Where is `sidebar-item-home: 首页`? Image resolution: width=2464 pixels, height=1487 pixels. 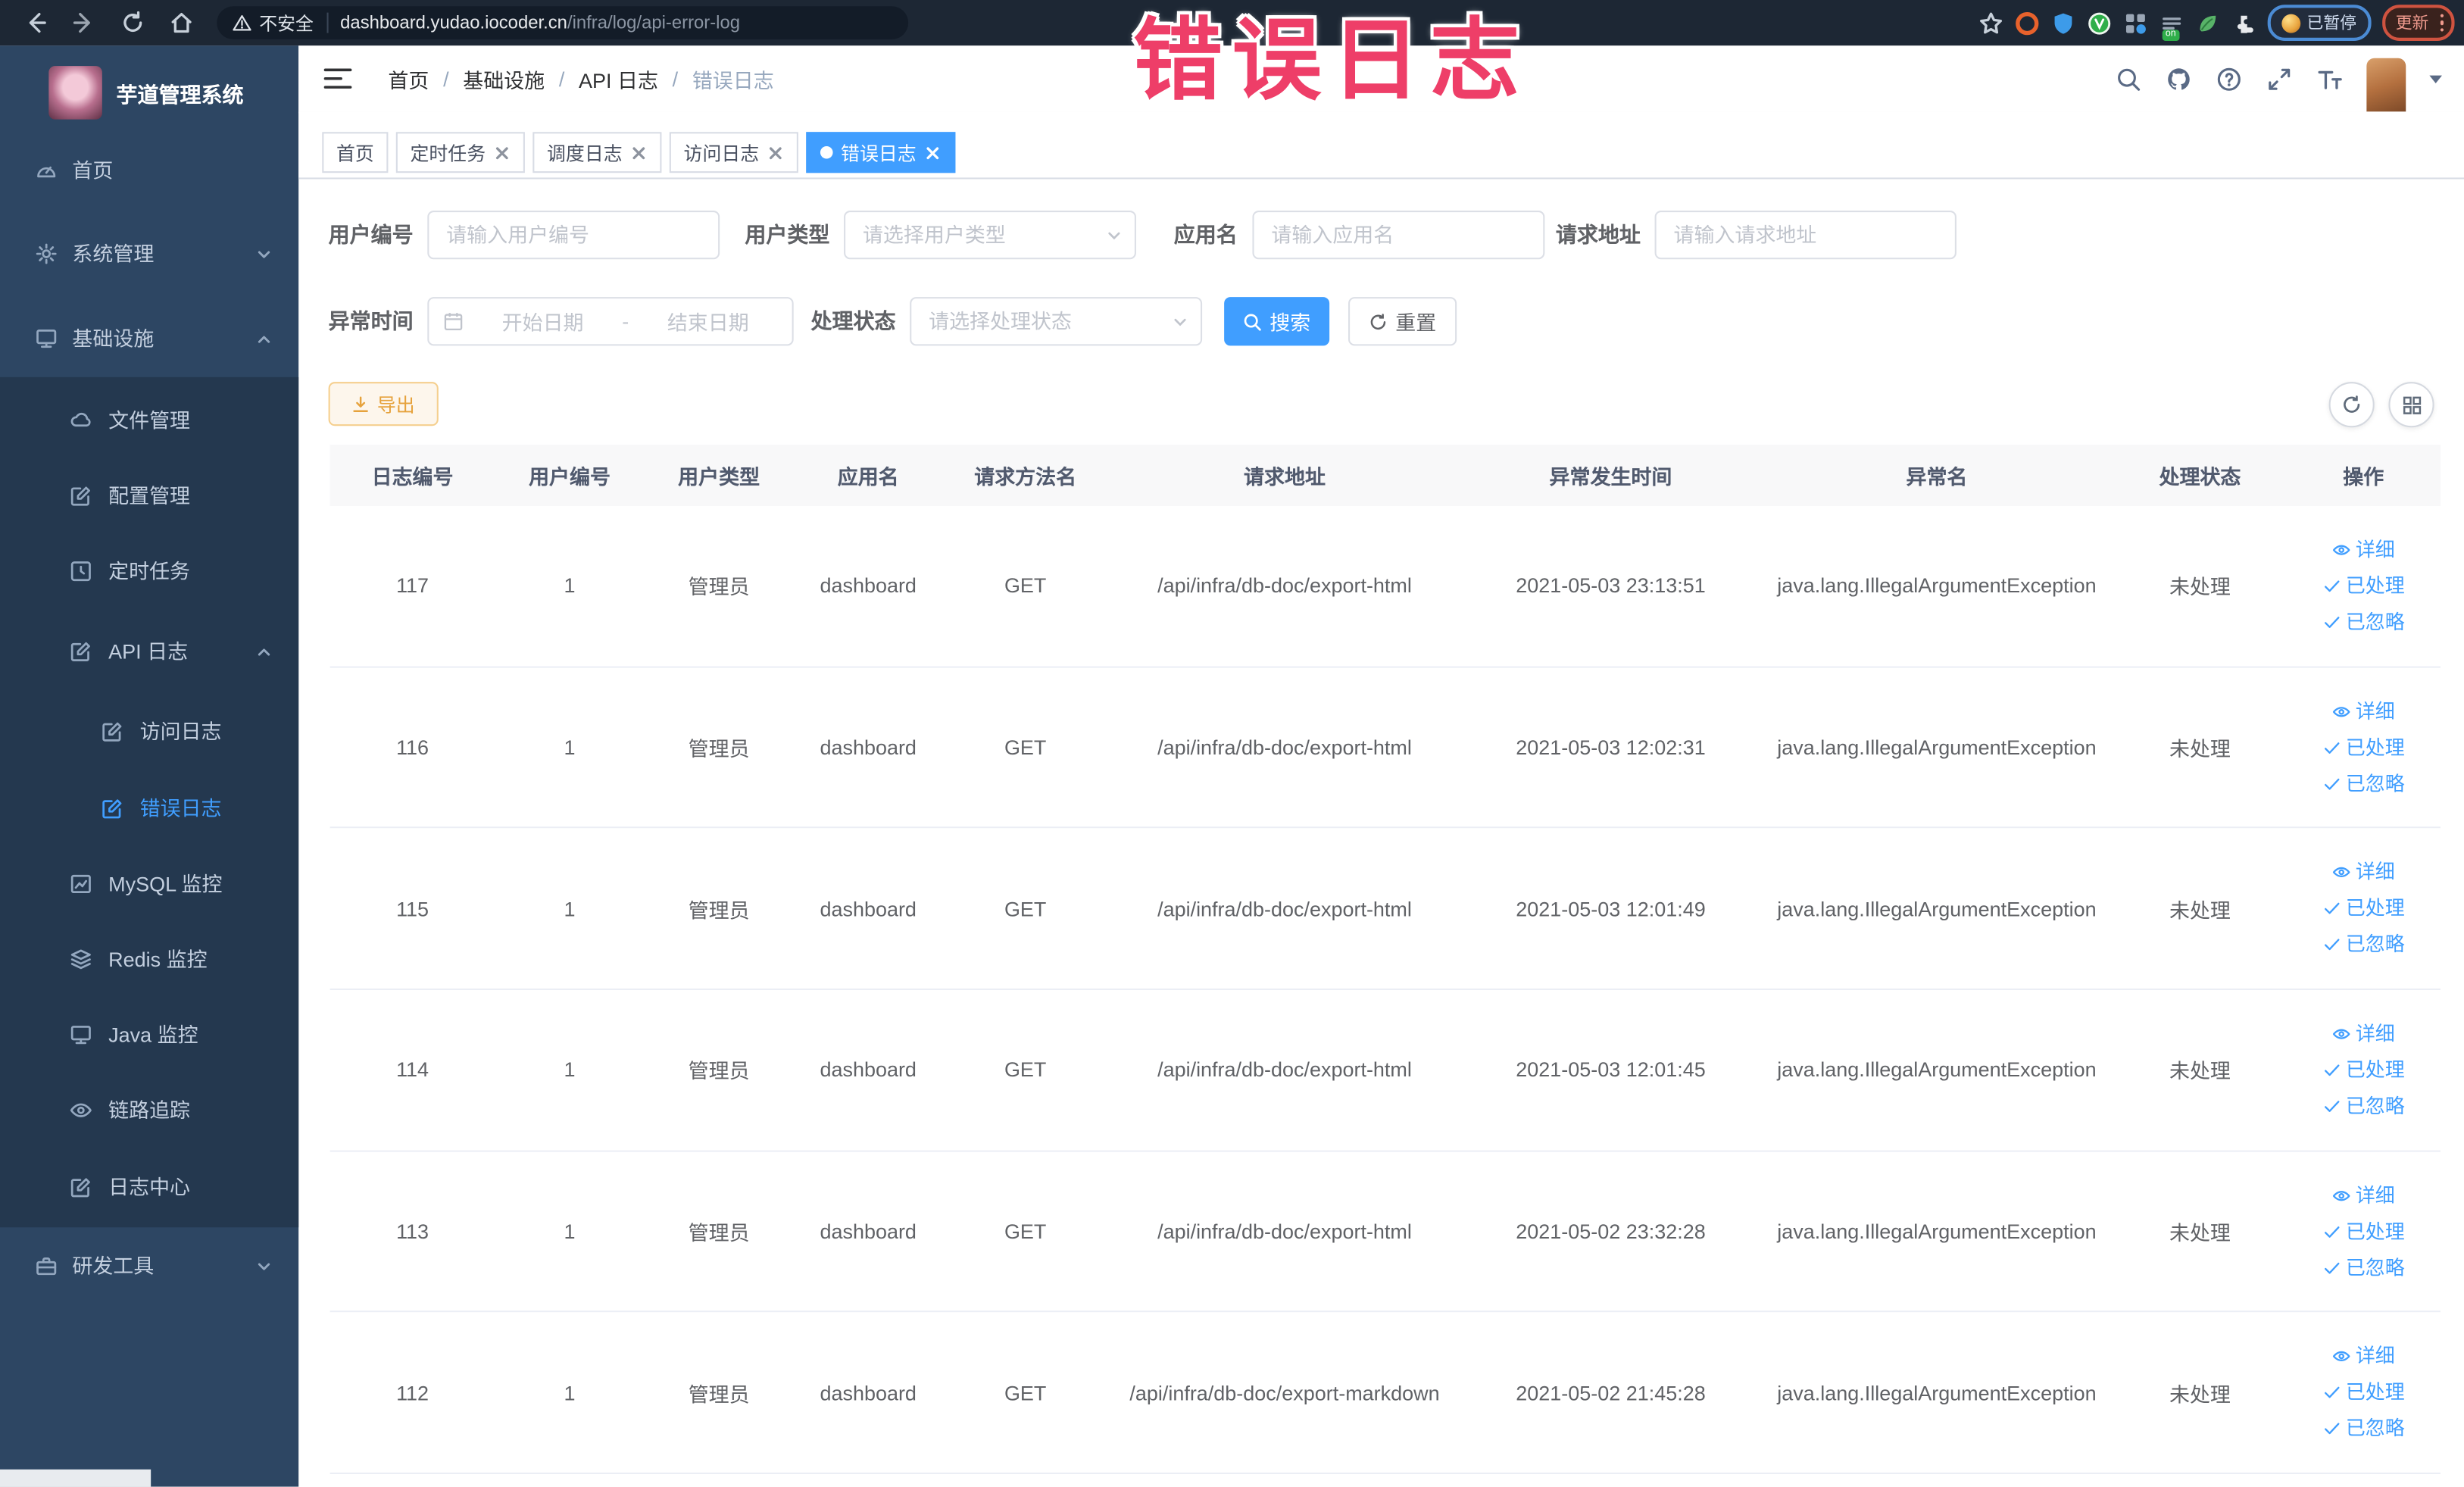
sidebar-item-home: 首页 is located at coordinates (149, 169).